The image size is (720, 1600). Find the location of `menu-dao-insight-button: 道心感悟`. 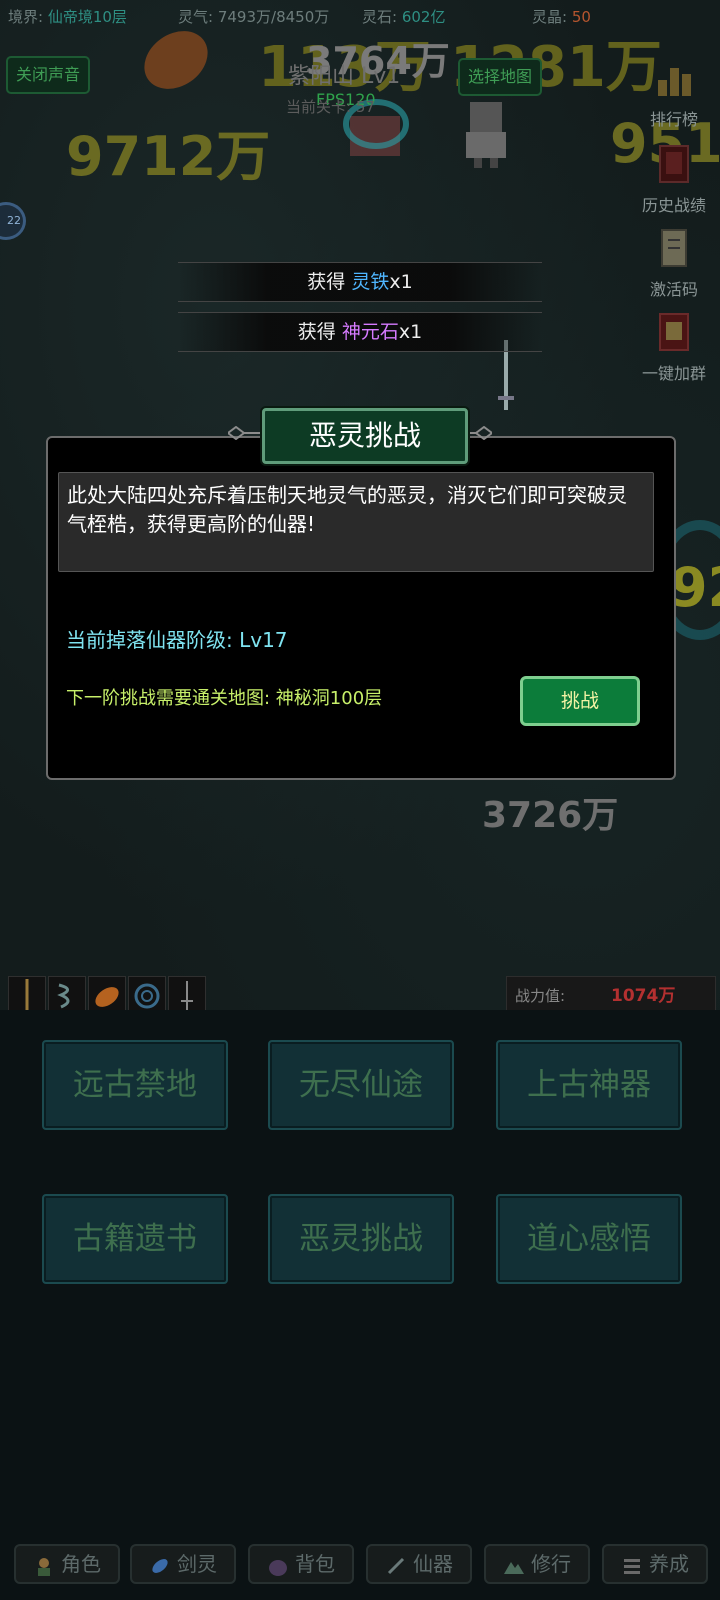

menu-dao-insight-button: 道心感悟 is located at coordinates (589, 1239).